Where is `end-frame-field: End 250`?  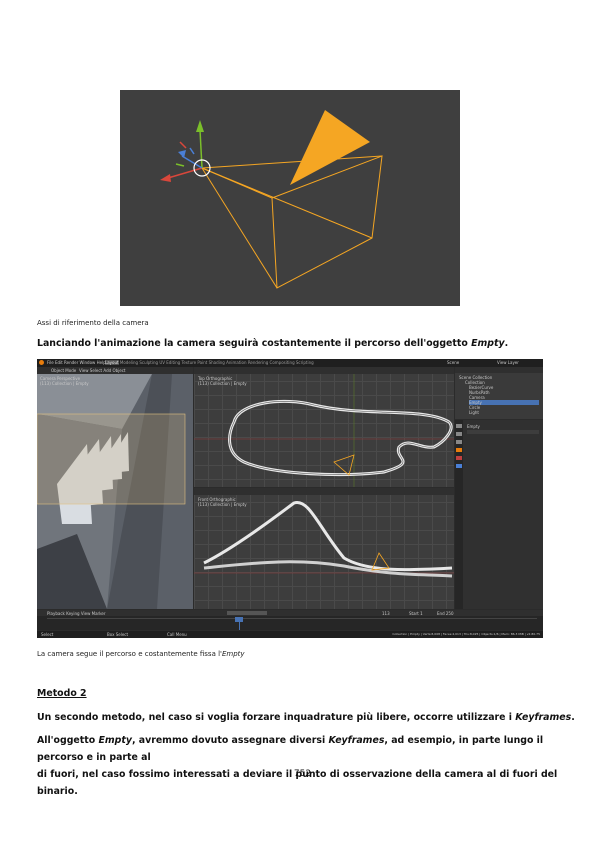 end-frame-field: End 250 is located at coordinates (445, 613).